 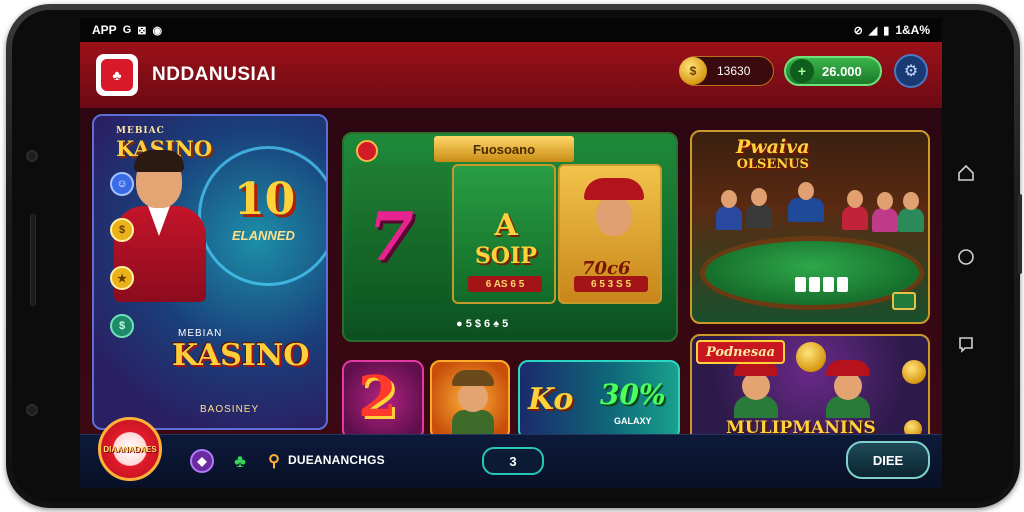 I want to click on cash-balance-button: + 26.000, so click(x=833, y=71).